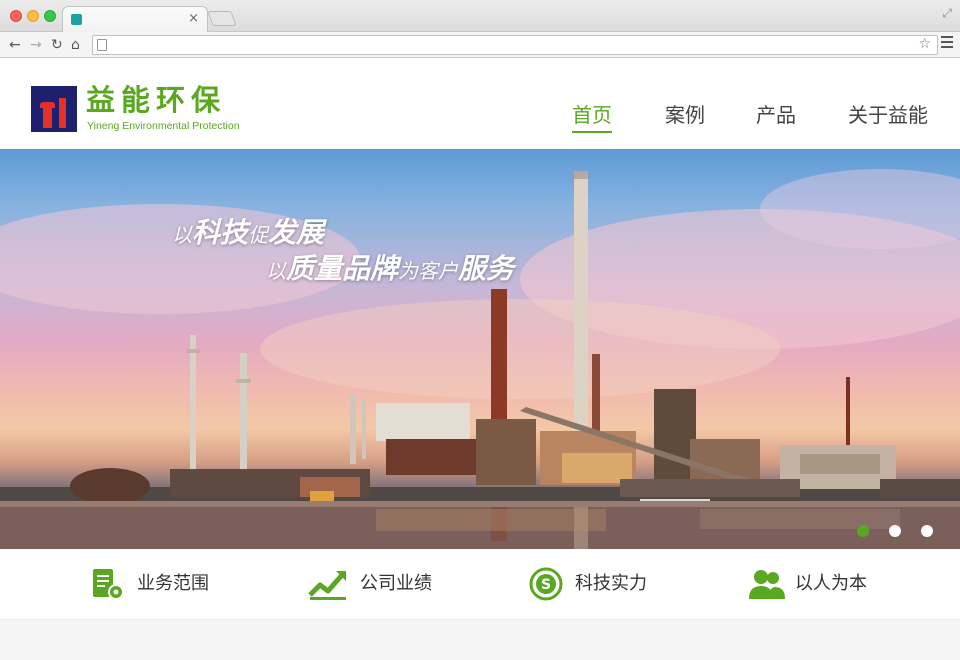  Describe the element at coordinates (102, 45) in the screenshot. I see `page-icon` at that location.